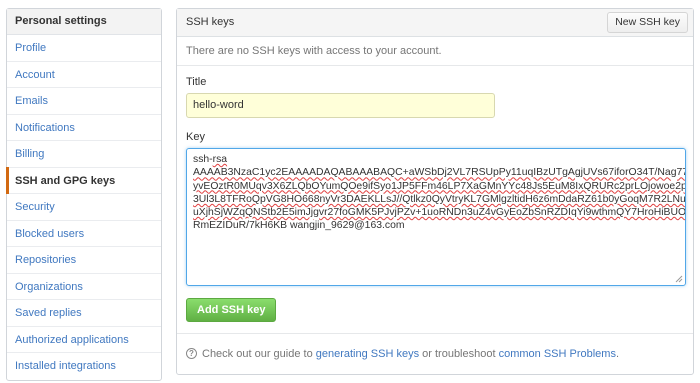 The image size is (700, 383). I want to click on sidebar-header: Personal settings, so click(84, 22).